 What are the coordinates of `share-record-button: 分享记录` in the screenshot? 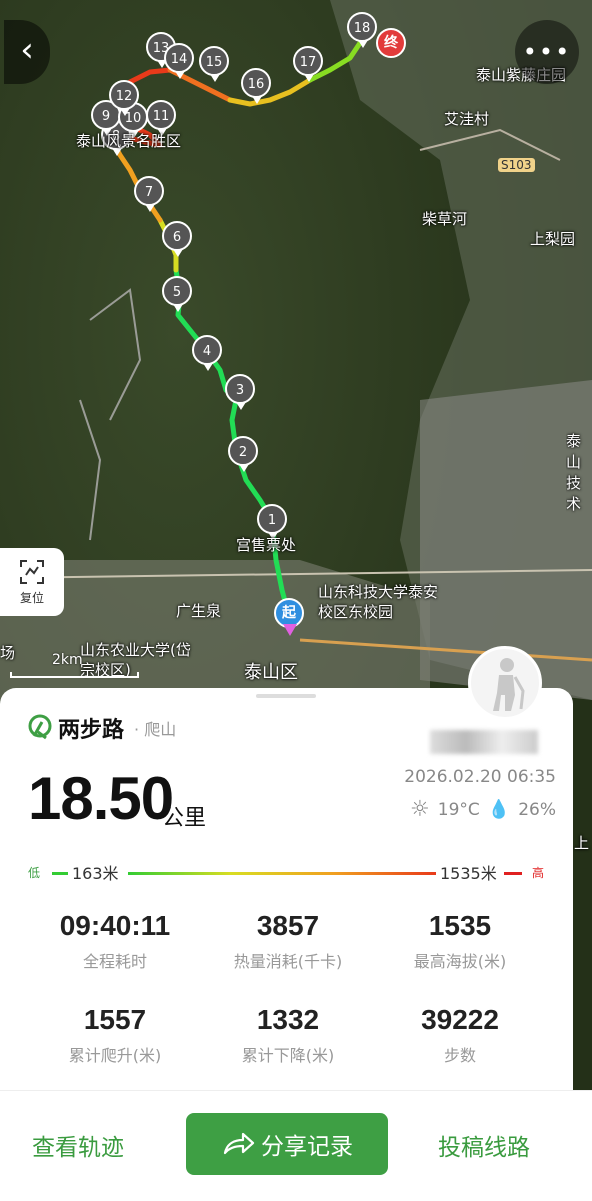 It's located at (287, 1144).